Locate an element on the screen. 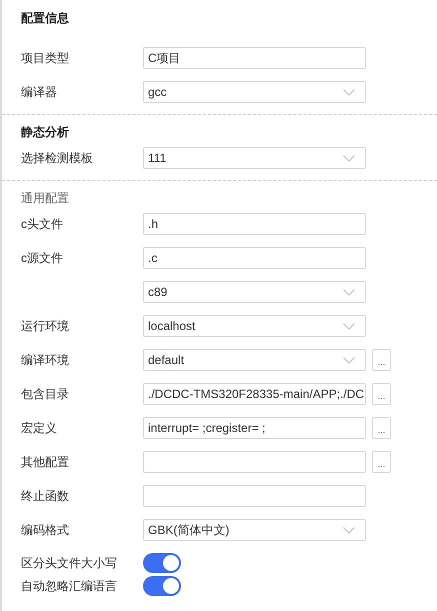 The width and height of the screenshot is (437, 611). text-field: ./DCDC-TMS320F28335-main/APP;./DC is located at coordinates (254, 394).